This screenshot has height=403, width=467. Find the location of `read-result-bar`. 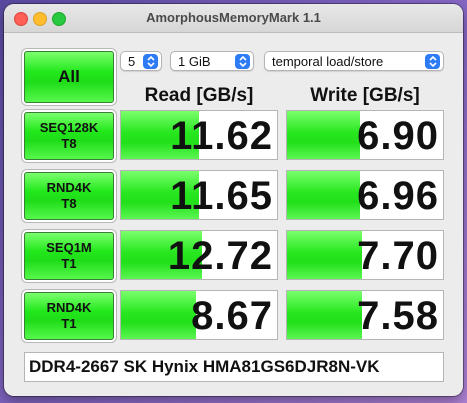

read-result-bar is located at coordinates (158, 315).